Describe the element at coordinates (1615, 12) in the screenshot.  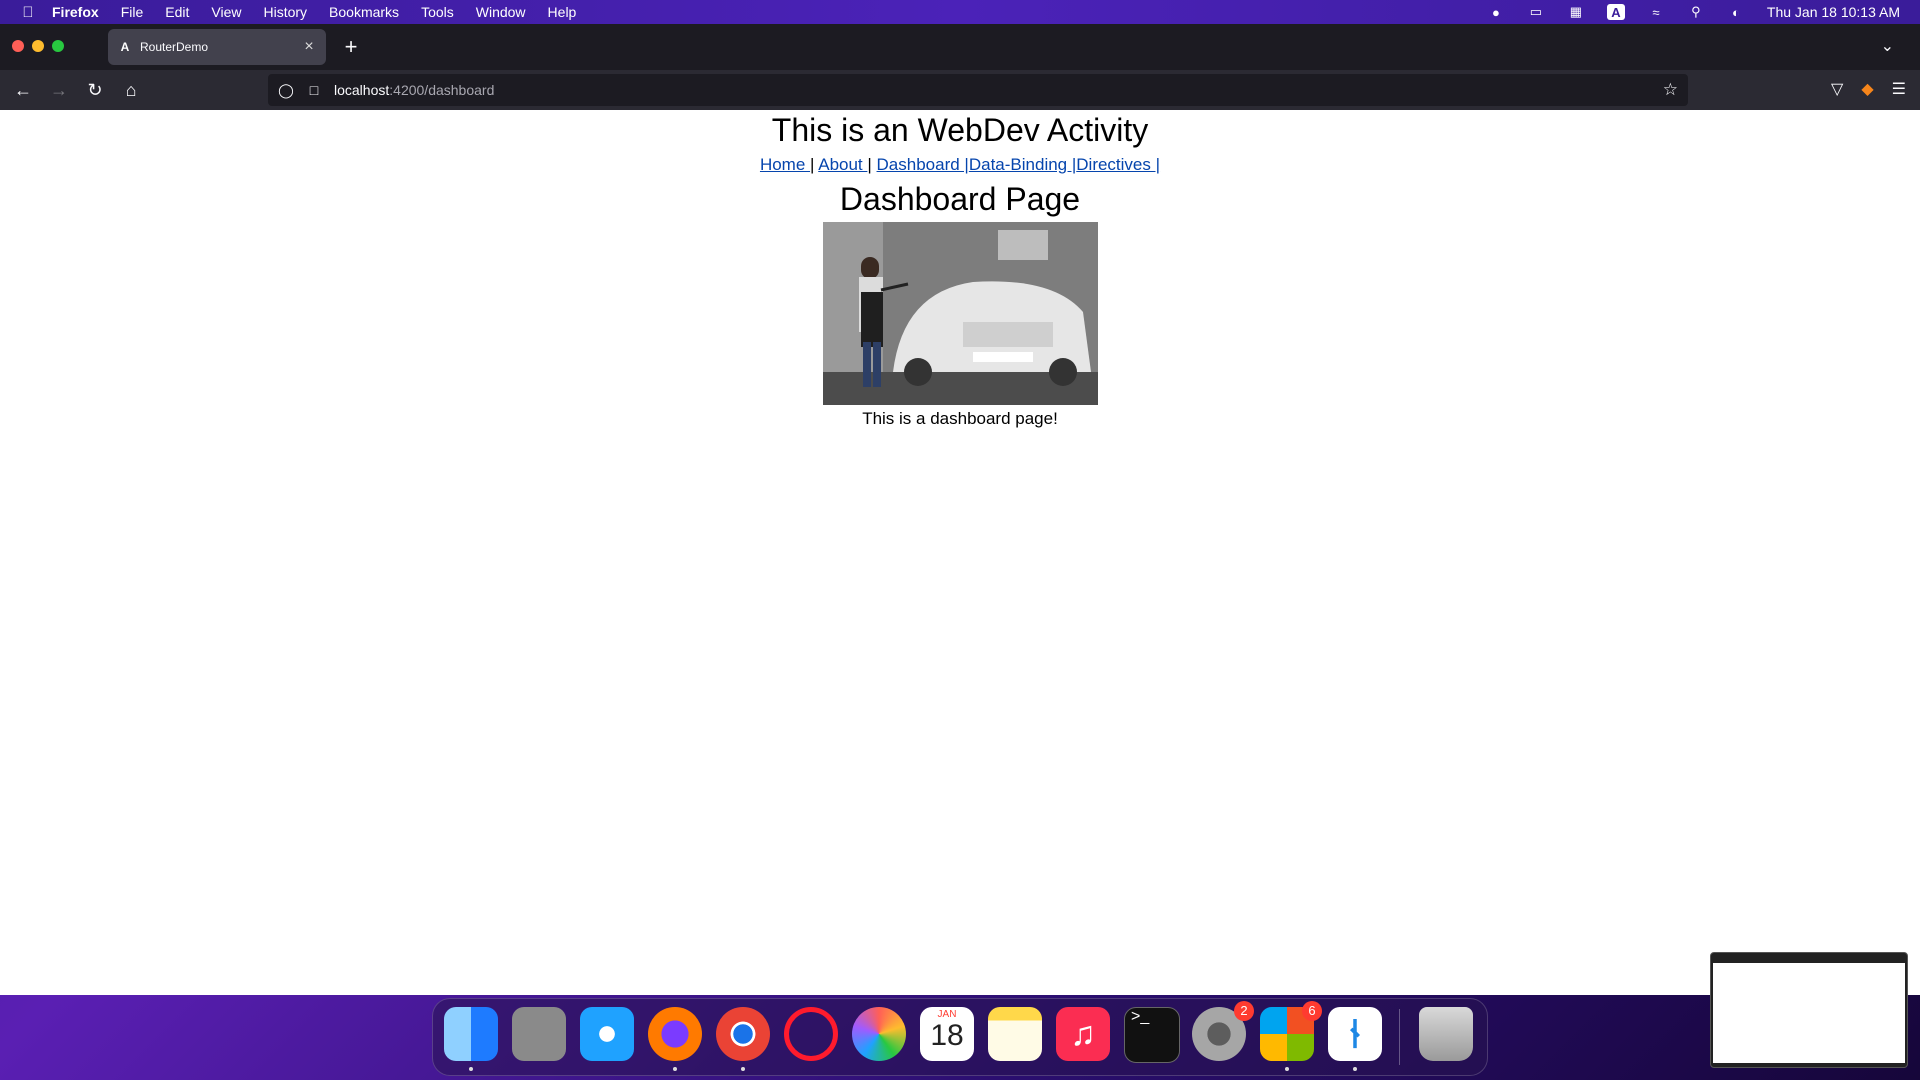
I see `input-source-icon: A` at that location.